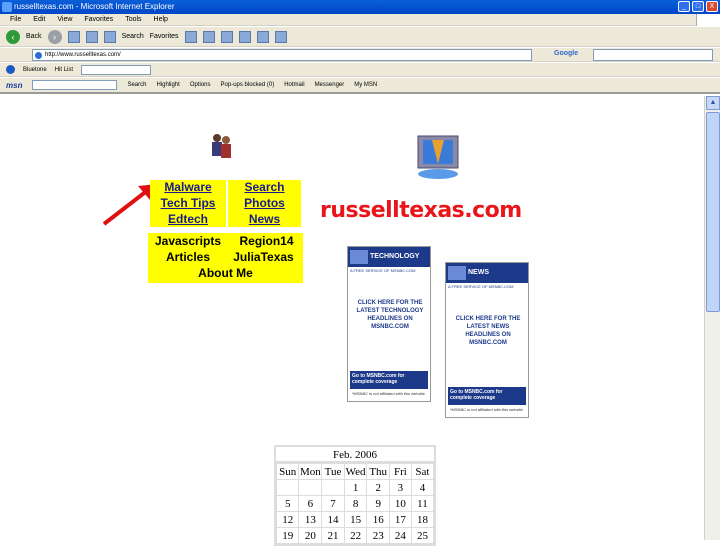  Describe the element at coordinates (161, 19) in the screenshot. I see `menu-help: Help` at that location.